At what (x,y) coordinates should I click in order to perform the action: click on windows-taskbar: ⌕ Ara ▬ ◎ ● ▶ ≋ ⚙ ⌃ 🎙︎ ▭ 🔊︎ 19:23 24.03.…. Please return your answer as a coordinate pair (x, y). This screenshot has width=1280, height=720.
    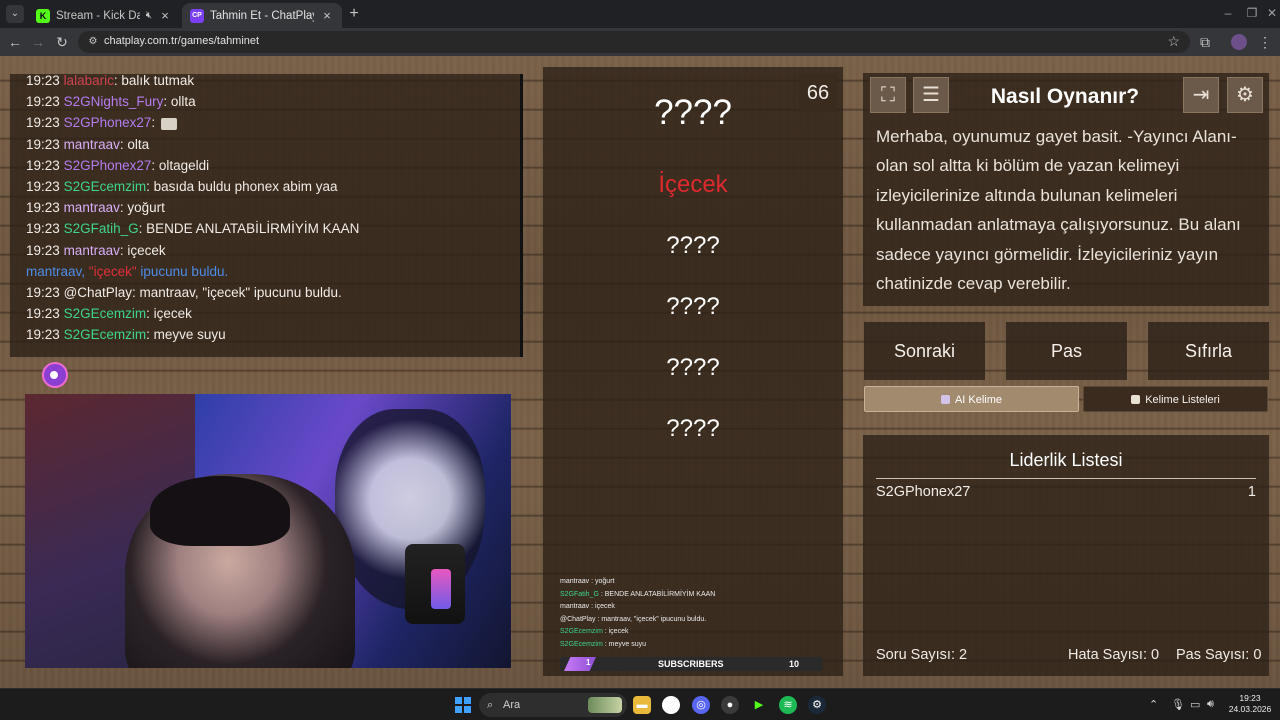
    Looking at the image, I should click on (640, 704).